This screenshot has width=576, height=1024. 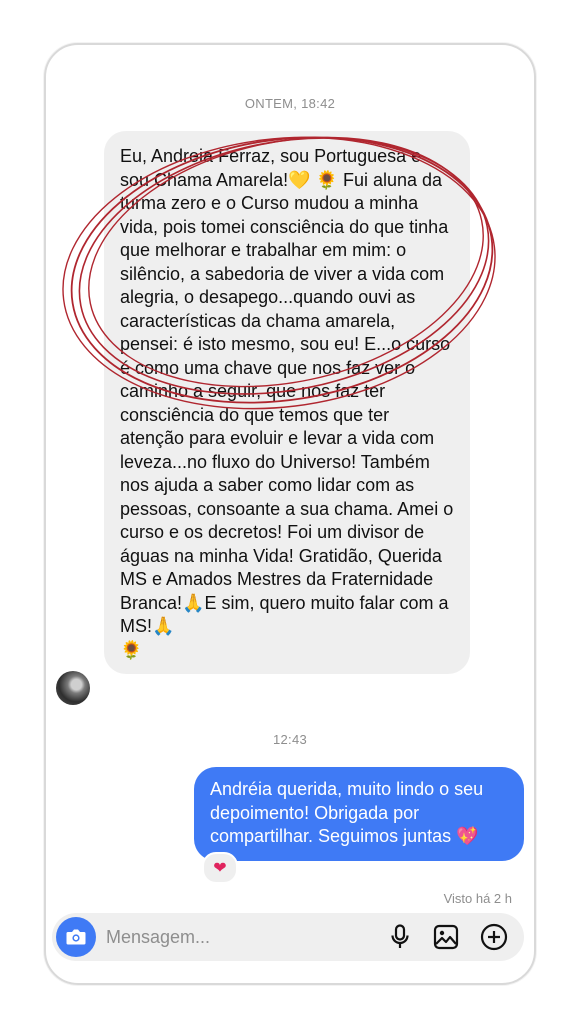 What do you see at coordinates (299, 180) in the screenshot?
I see `yellow-heart-emoji: 💛` at bounding box center [299, 180].